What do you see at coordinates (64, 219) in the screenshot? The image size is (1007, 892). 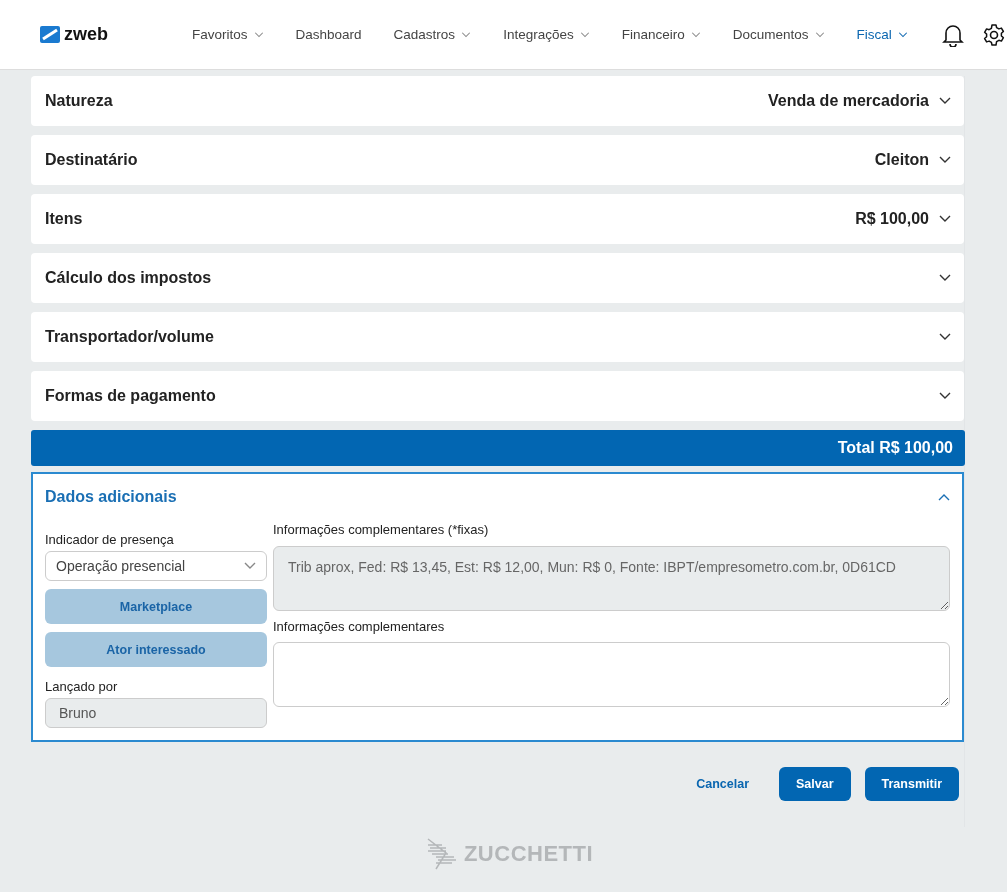 I see `section-title: Itens` at bounding box center [64, 219].